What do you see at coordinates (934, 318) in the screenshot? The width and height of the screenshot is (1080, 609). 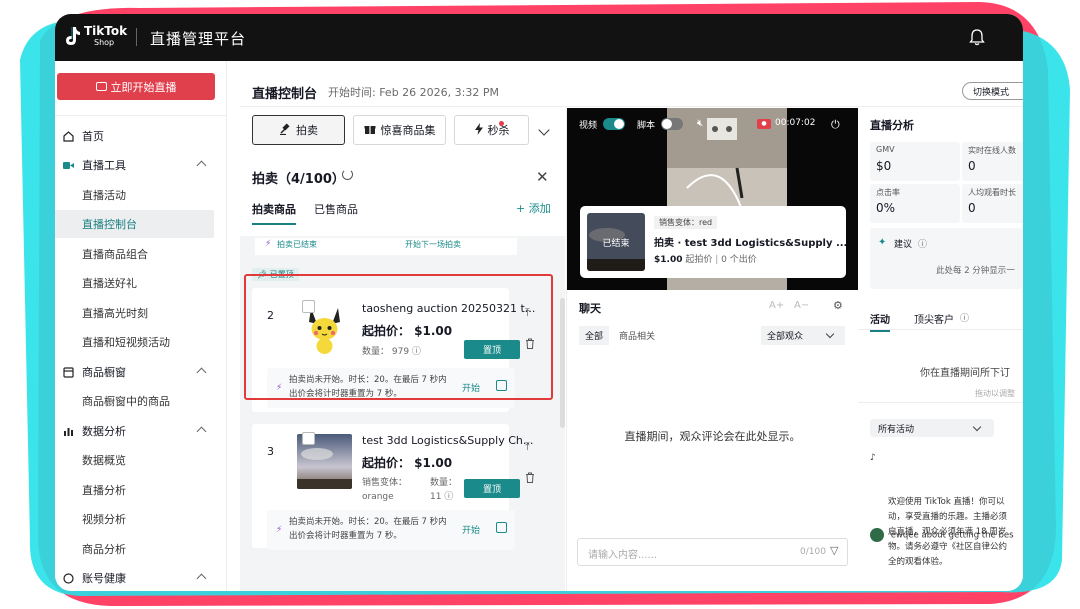 I see `tab-top-customers: 顶尖客户` at bounding box center [934, 318].